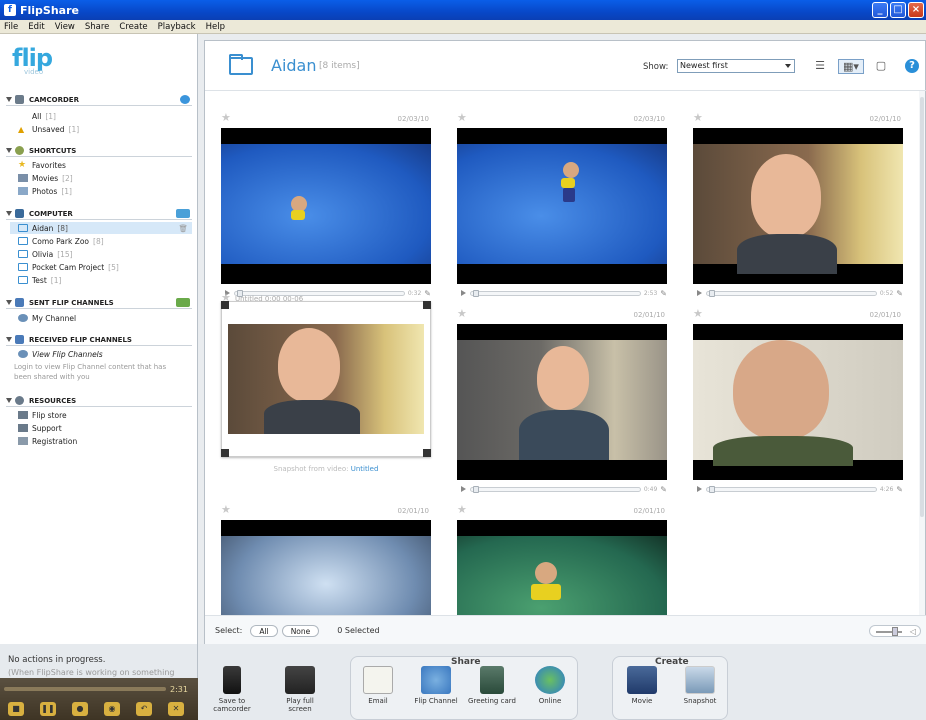 The image size is (926, 720). Describe the element at coordinates (895, 631) in the screenshot. I see `zoom-slider: ◁` at that location.